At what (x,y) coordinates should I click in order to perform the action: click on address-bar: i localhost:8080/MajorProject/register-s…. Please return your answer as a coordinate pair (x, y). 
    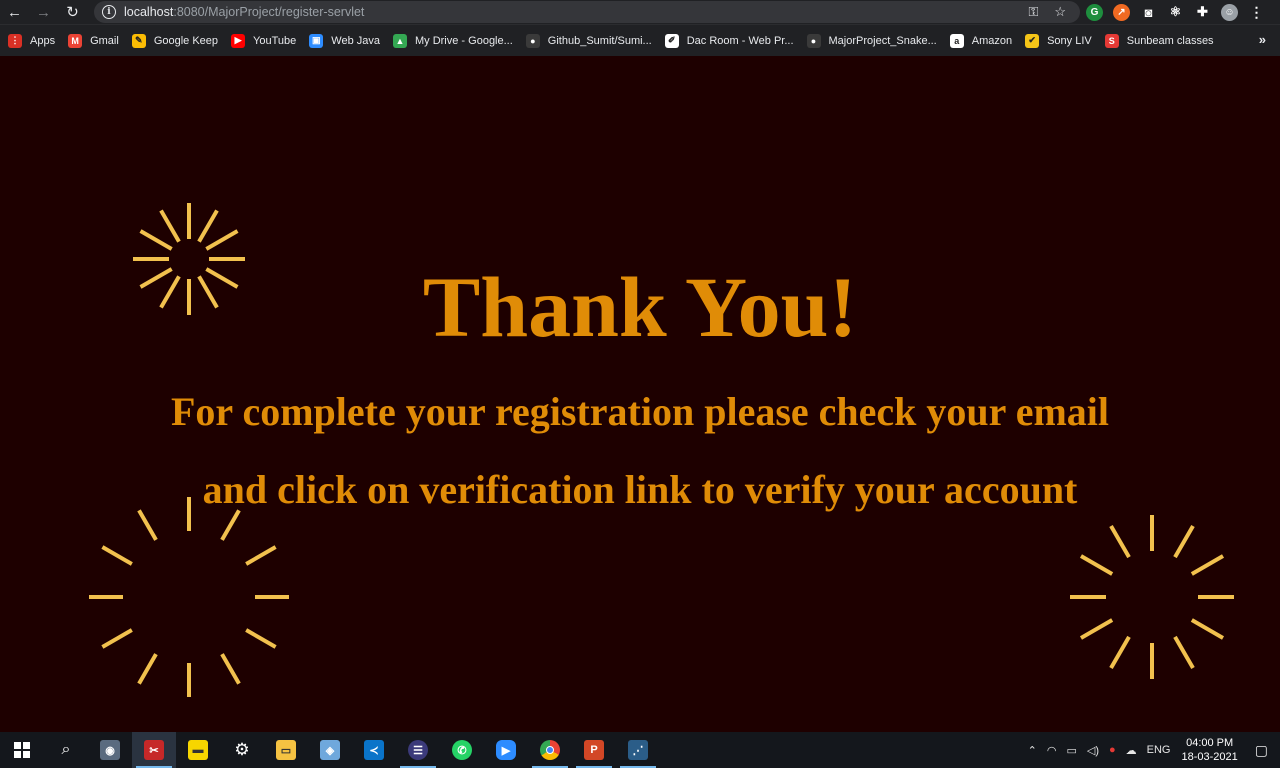
    Looking at the image, I should click on (587, 12).